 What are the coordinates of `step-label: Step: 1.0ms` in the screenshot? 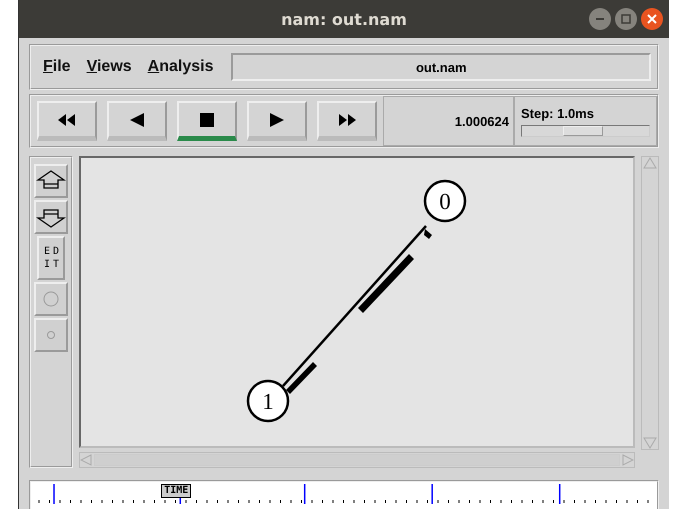 It's located at (558, 113).